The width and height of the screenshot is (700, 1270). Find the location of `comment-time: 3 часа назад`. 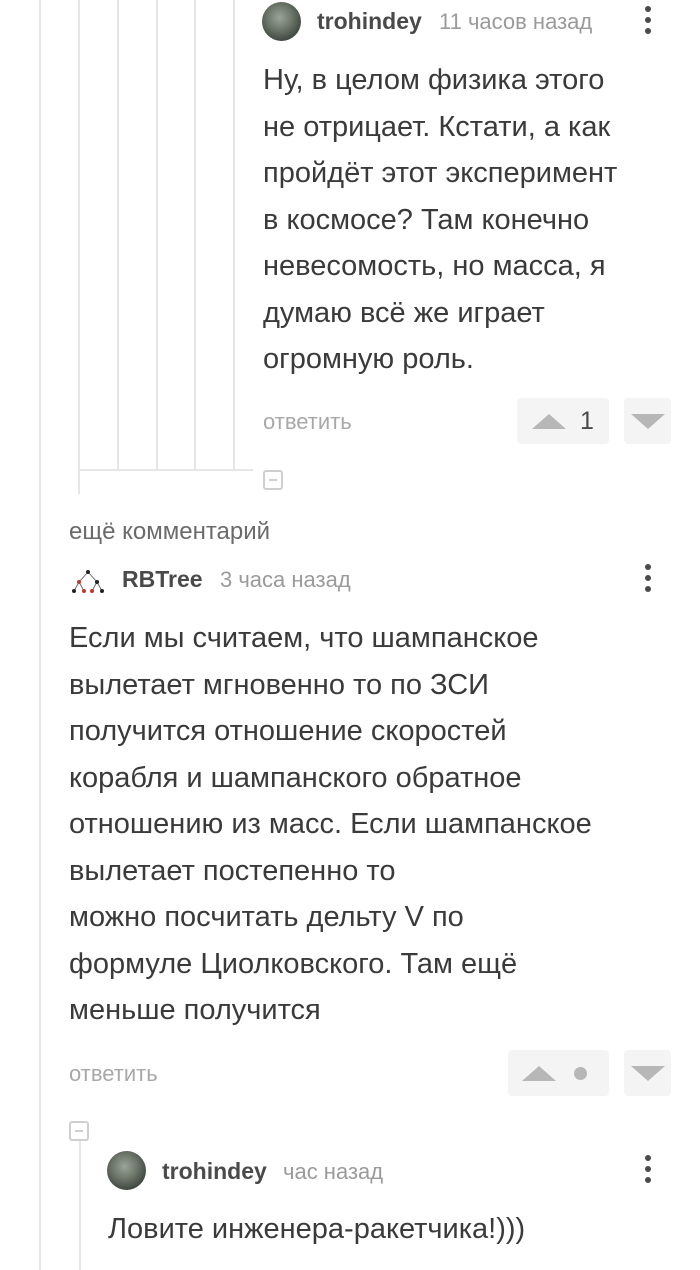

comment-time: 3 часа назад is located at coordinates (285, 580).